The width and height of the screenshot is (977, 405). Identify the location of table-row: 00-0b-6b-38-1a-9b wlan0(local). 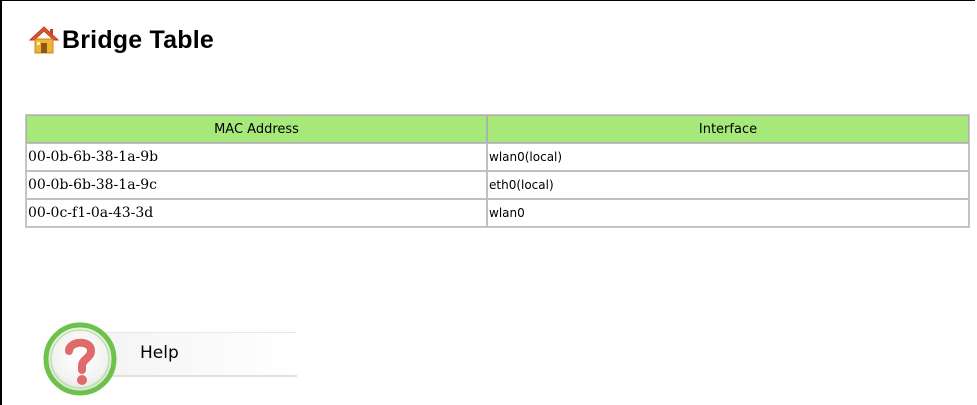
(497, 157).